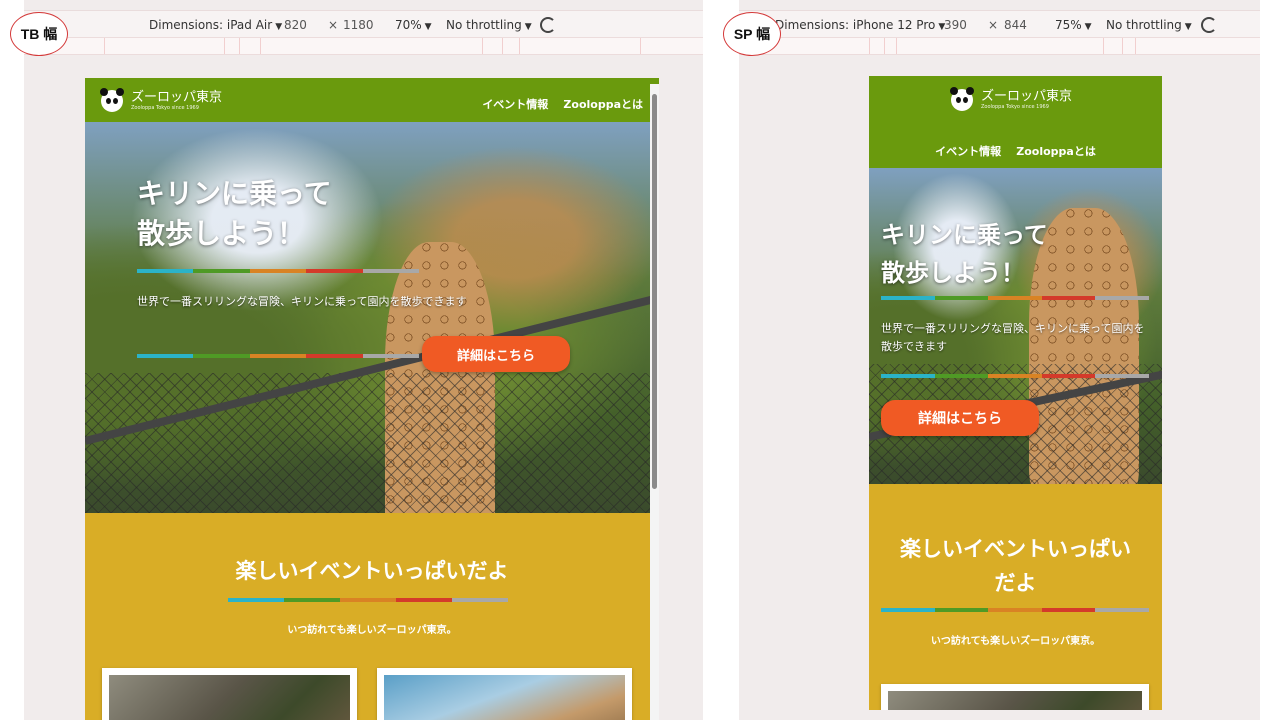  I want to click on zoom-label: 70%, so click(408, 25).